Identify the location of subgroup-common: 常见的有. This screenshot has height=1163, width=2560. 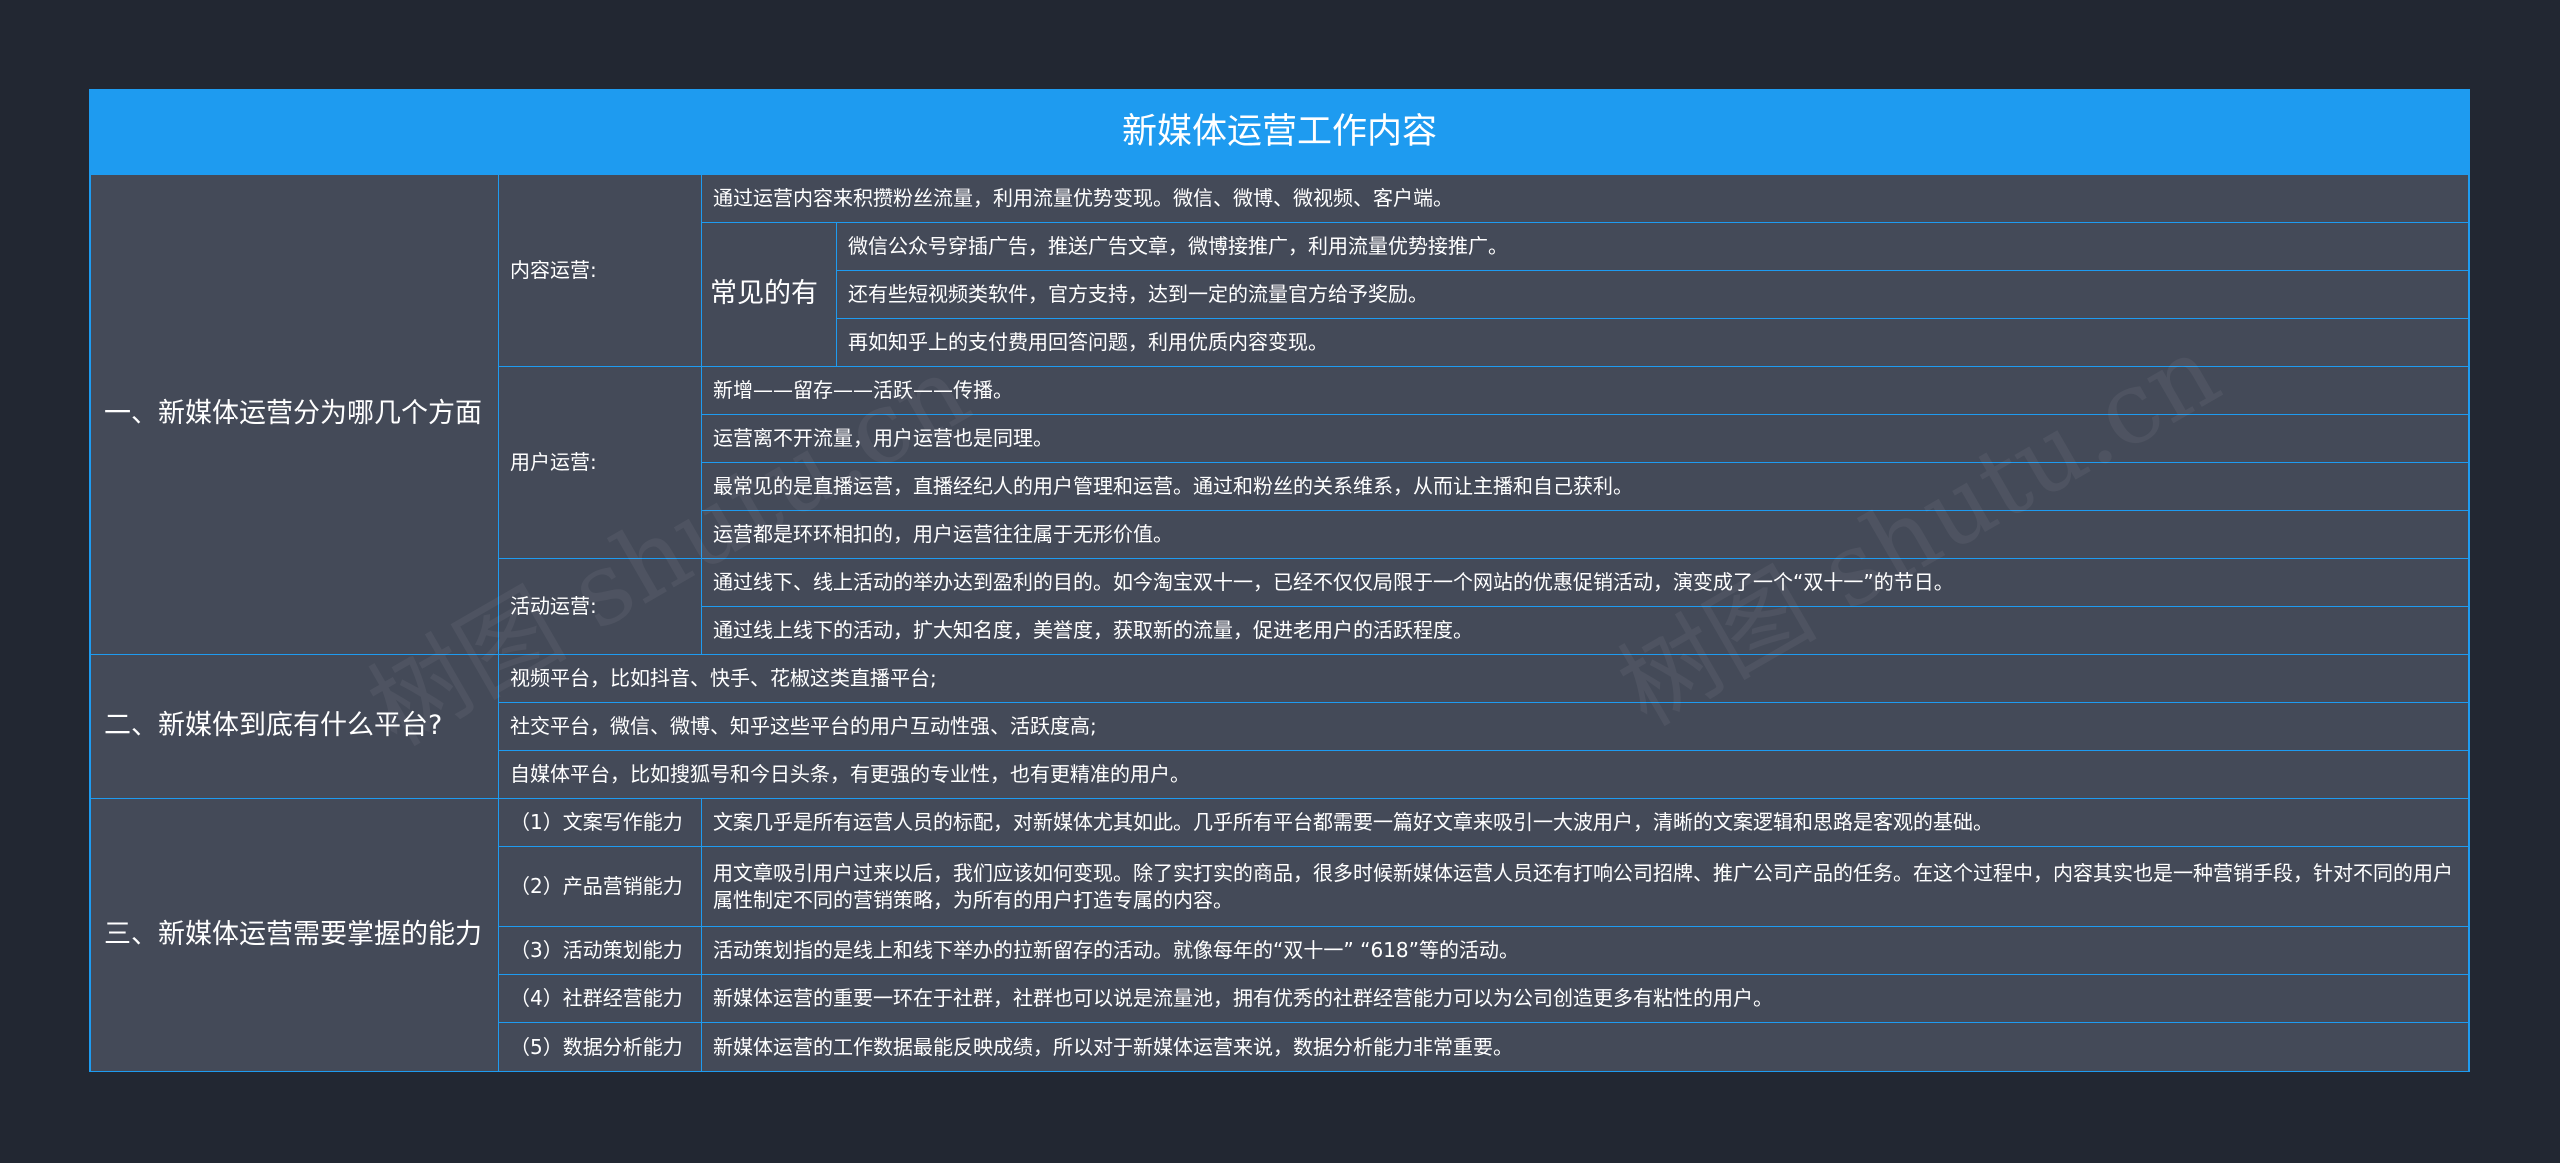
(769, 295).